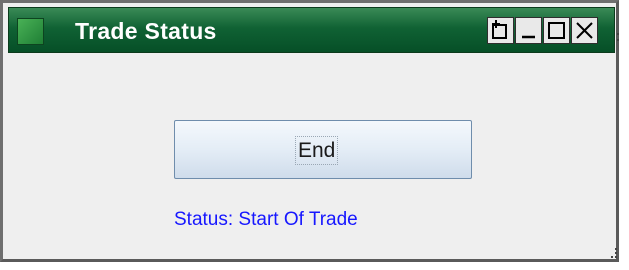 This screenshot has height=270, width=629. Describe the element at coordinates (30, 31) in the screenshot. I see `app-icon` at that location.